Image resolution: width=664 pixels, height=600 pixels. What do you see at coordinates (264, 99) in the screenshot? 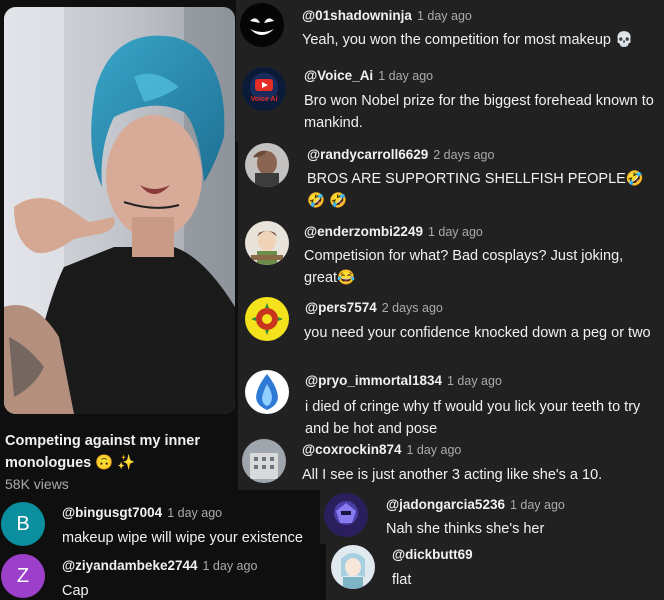
I see `avatar-label: Voice Ai` at bounding box center [264, 99].